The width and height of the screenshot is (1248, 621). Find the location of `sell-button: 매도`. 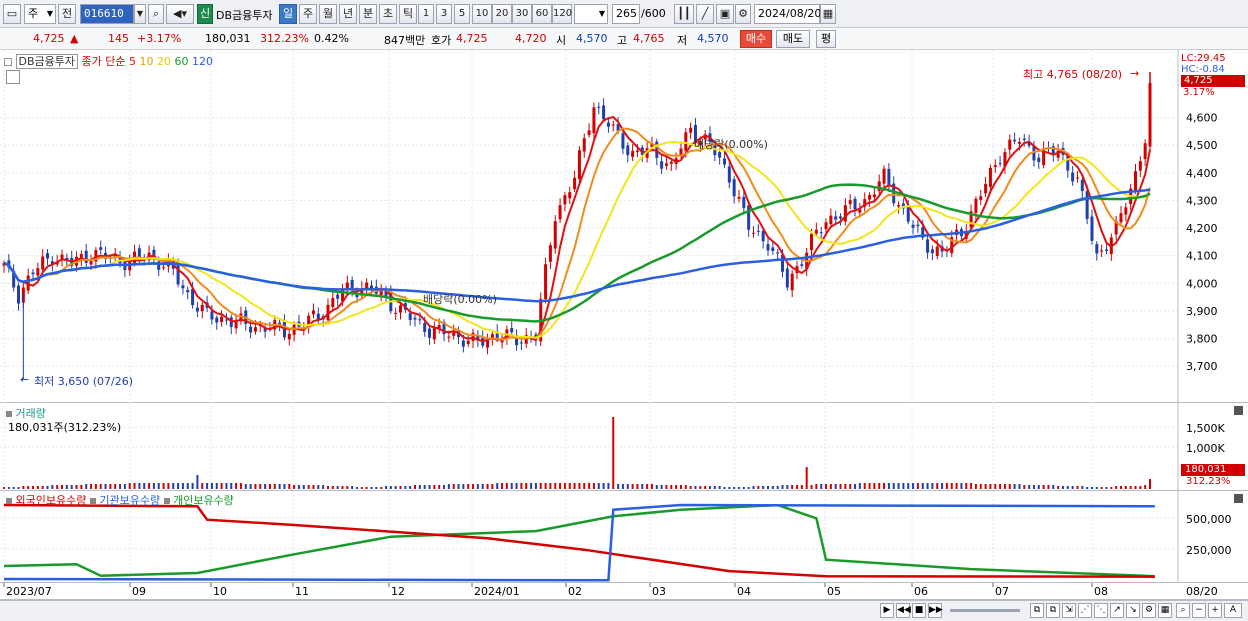

sell-button: 매도 is located at coordinates (793, 39).